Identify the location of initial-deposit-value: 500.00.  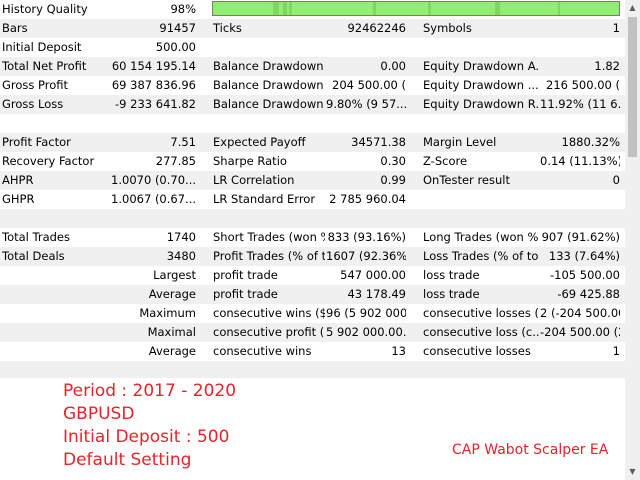
(175, 47).